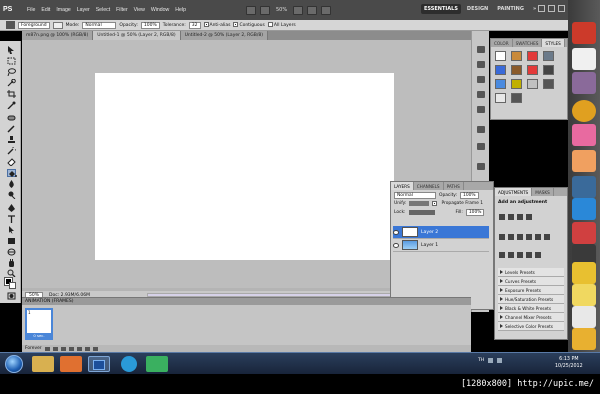 The width and height of the screenshot is (600, 394). I want to click on duplicate-frame-icon, so click(87, 348).